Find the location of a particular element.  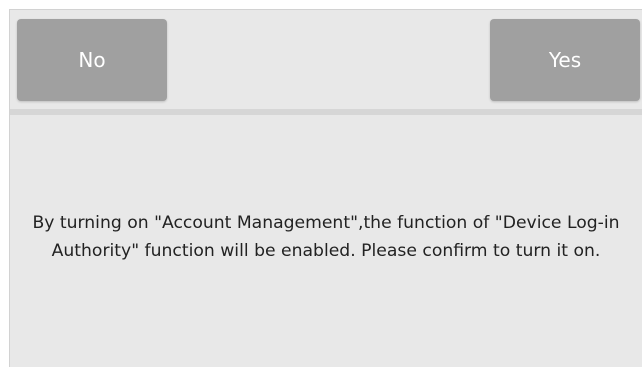

no-button: No is located at coordinates (92, 60).